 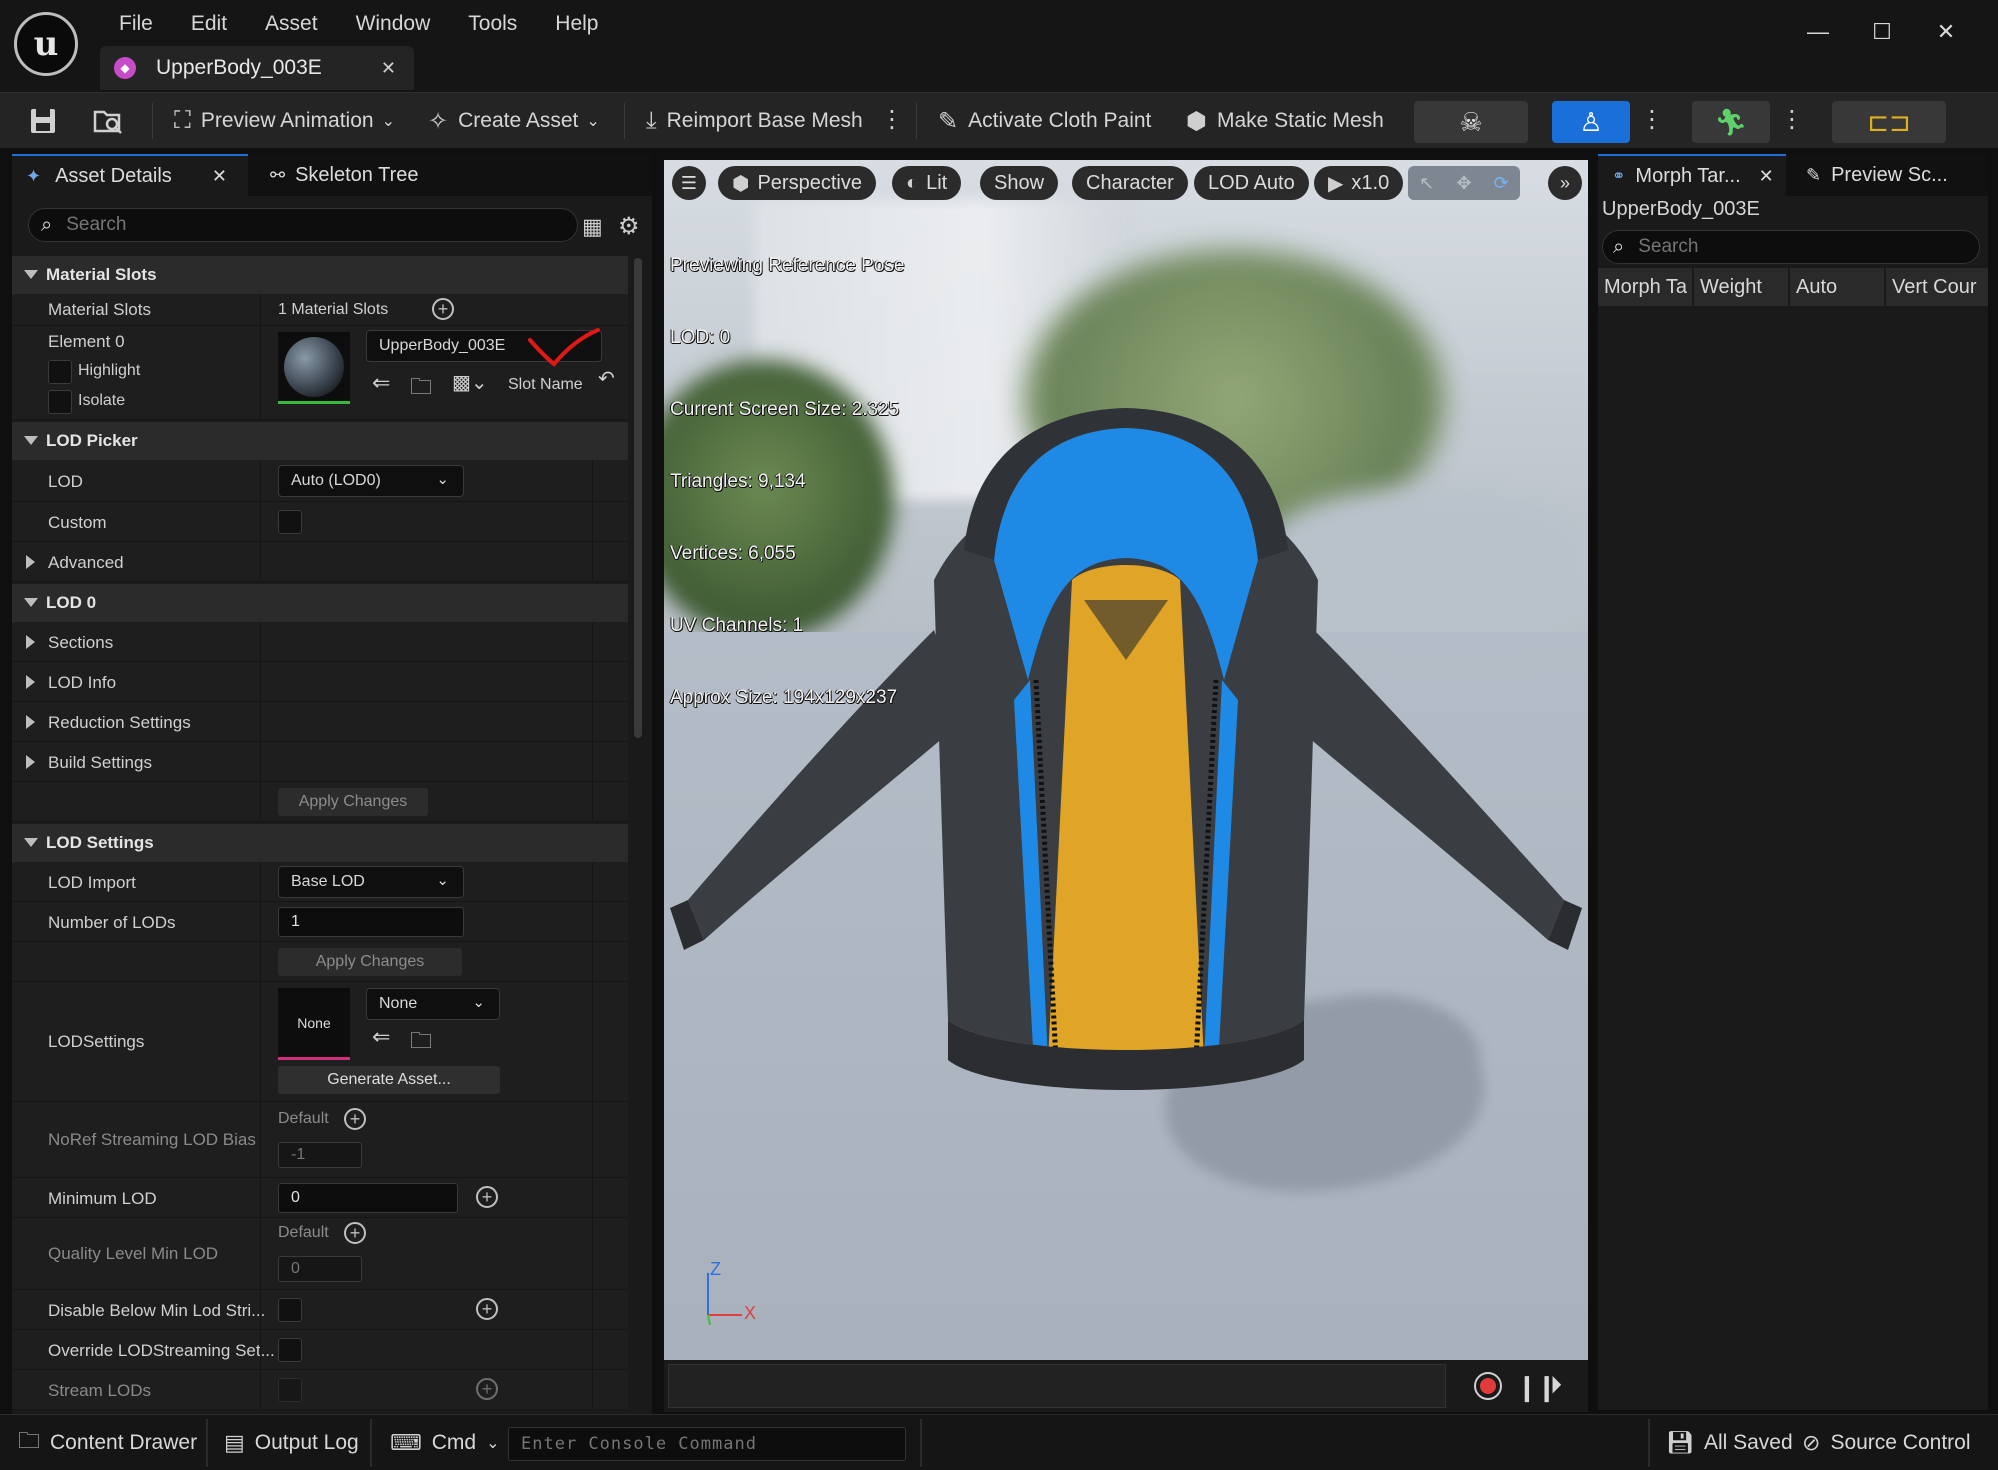 I want to click on record-button, so click(x=1488, y=1386).